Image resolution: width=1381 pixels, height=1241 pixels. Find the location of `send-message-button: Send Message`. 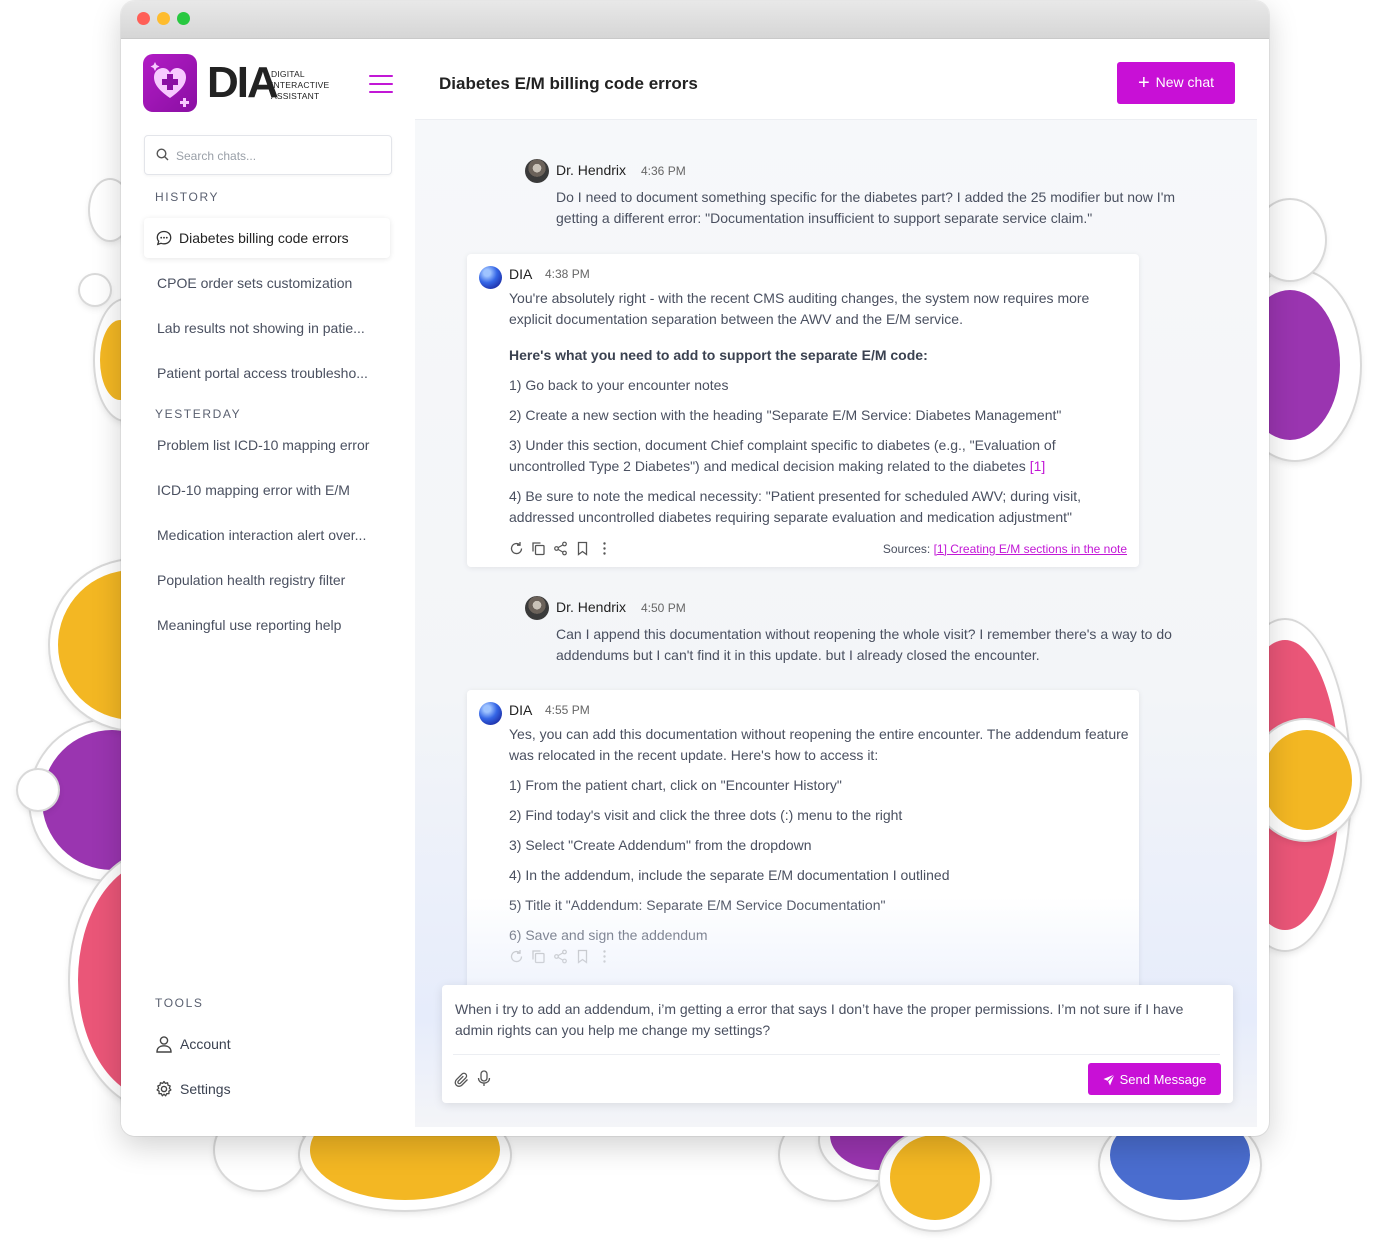

send-message-button: Send Message is located at coordinates (1154, 1079).